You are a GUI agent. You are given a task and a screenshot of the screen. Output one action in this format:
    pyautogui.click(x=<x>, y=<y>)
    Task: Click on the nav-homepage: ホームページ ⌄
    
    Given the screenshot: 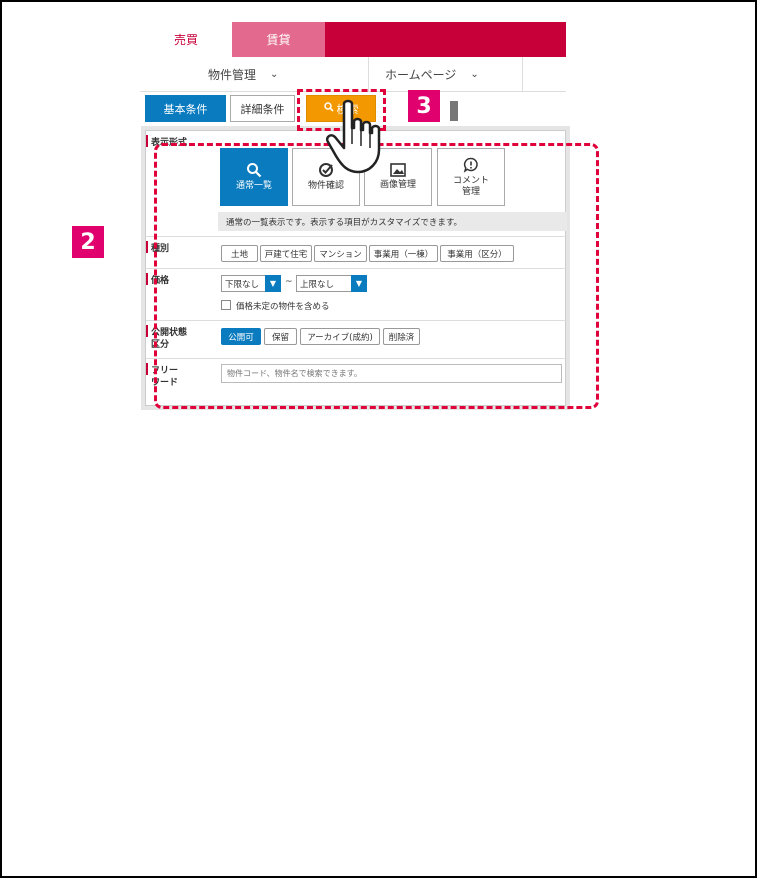 What is the action you would take?
    pyautogui.click(x=432, y=74)
    